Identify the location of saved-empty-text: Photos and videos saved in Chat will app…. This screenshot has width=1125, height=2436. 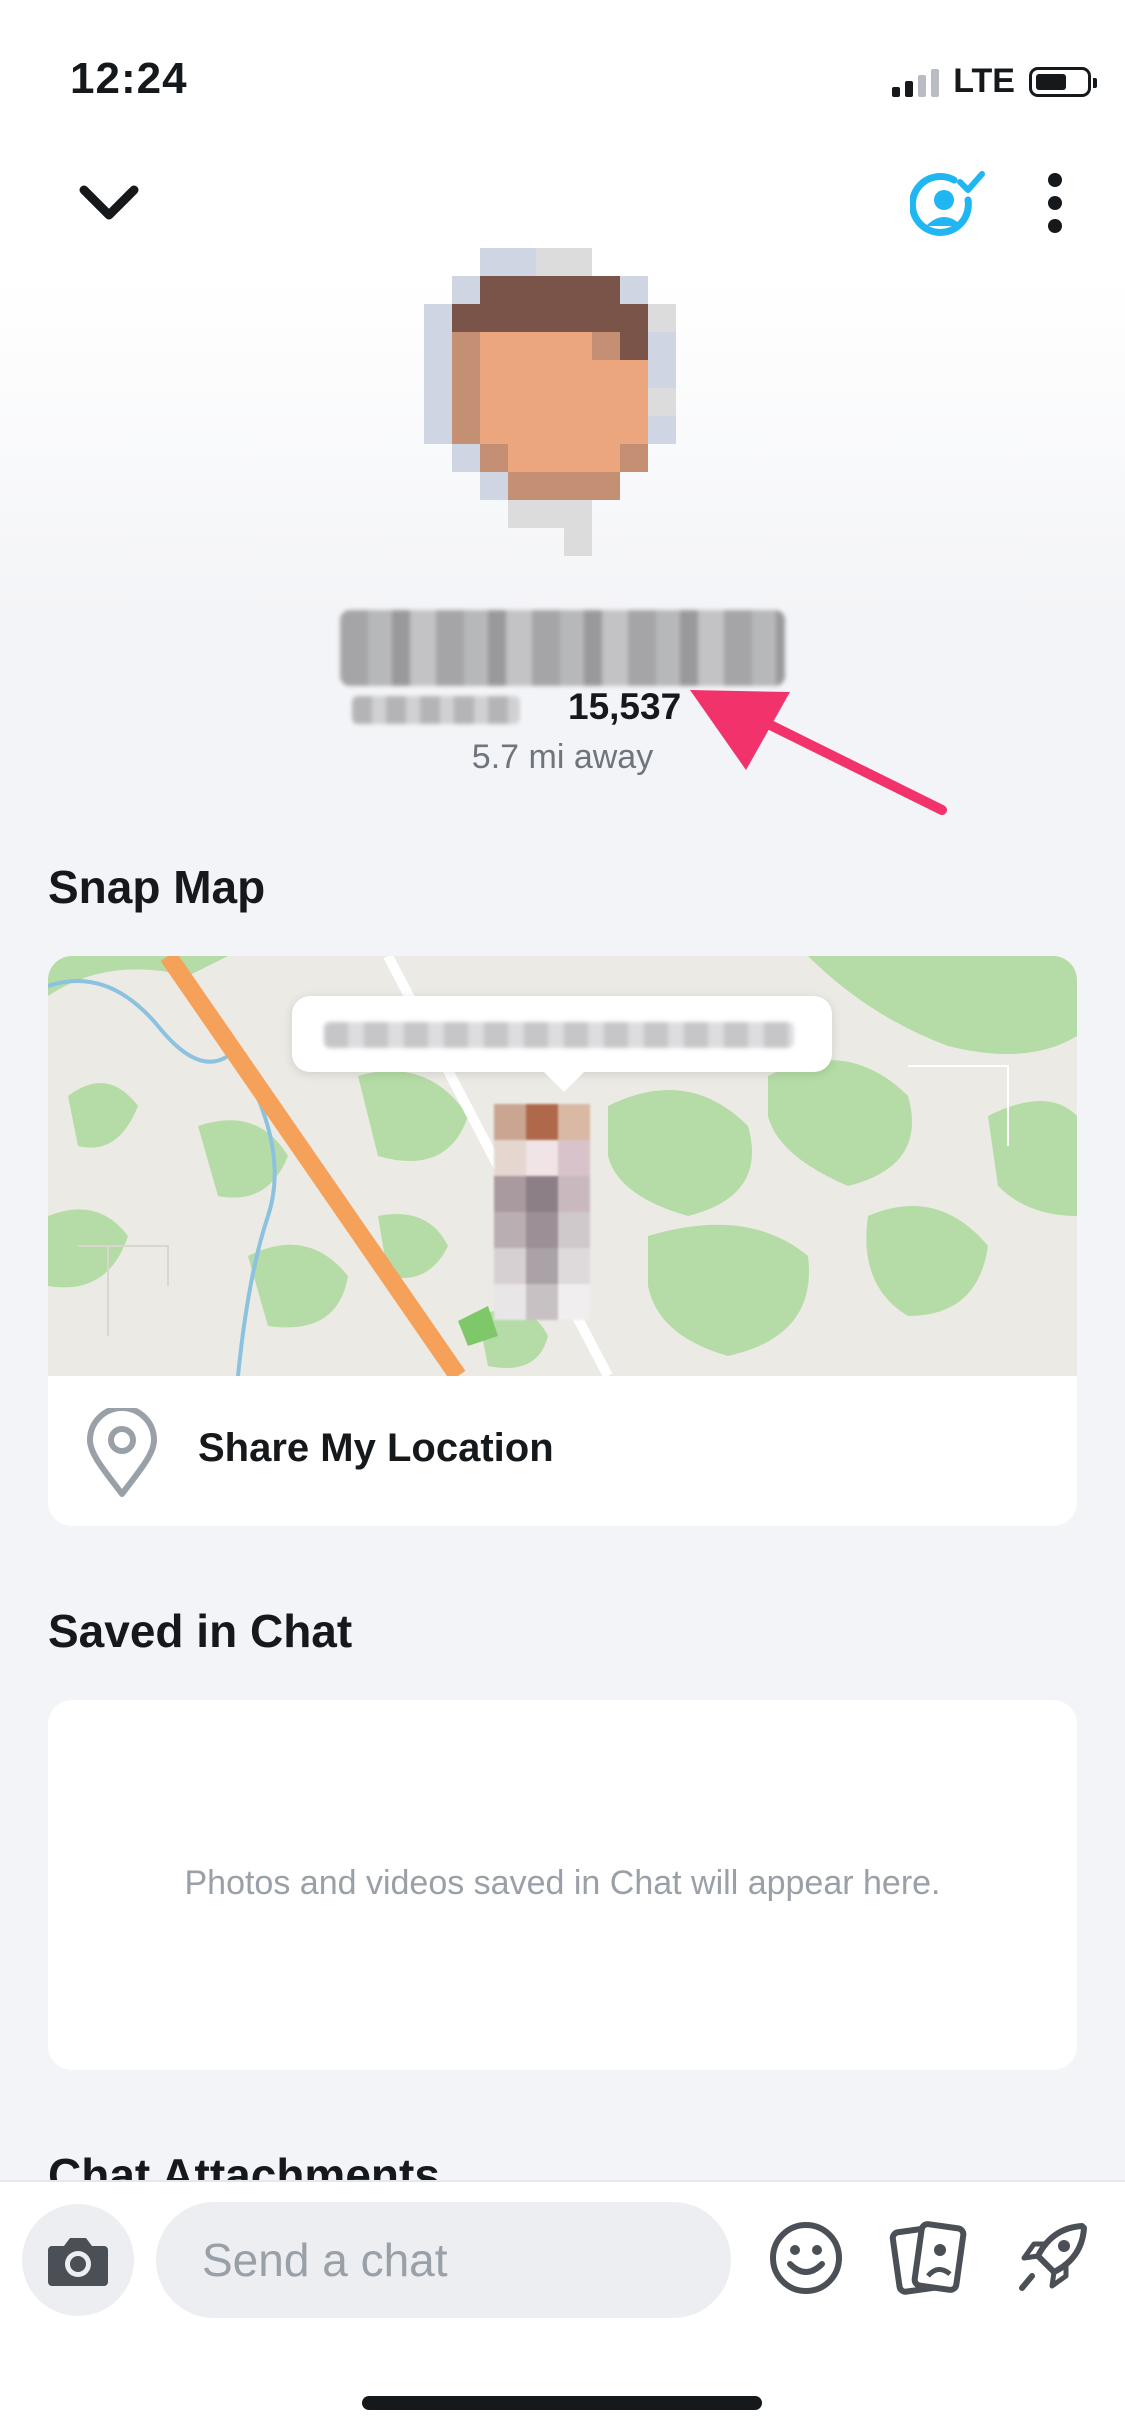
(562, 1883).